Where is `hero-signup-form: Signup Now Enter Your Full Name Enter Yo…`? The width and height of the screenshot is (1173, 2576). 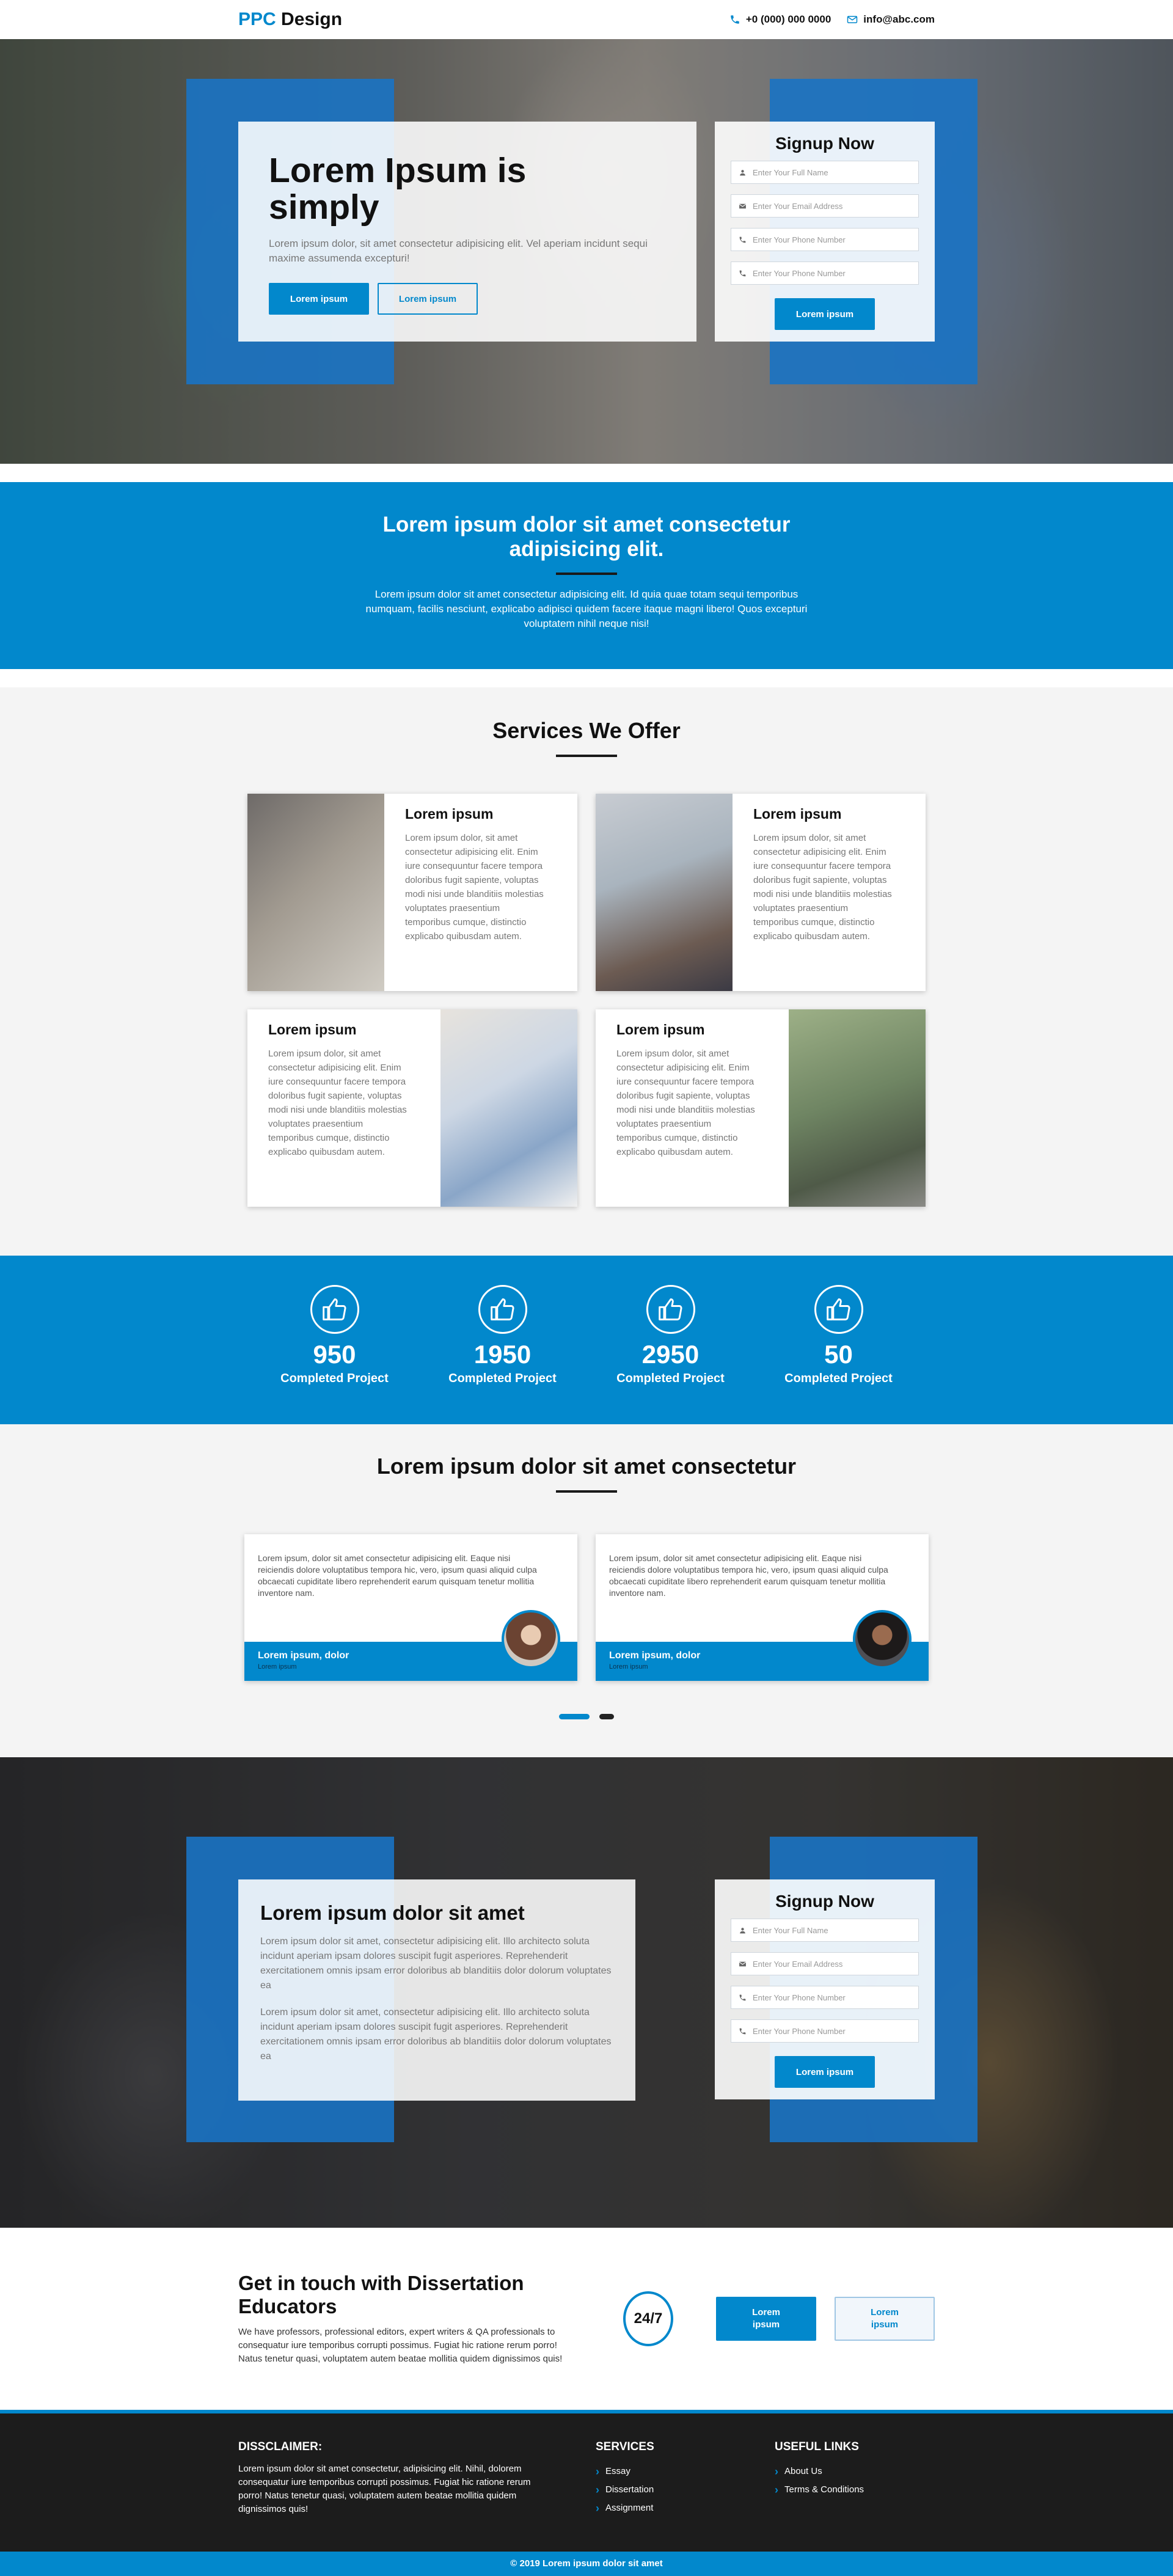
hero-signup-form: Signup Now Enter Your Full Name Enter Yo… is located at coordinates (825, 232).